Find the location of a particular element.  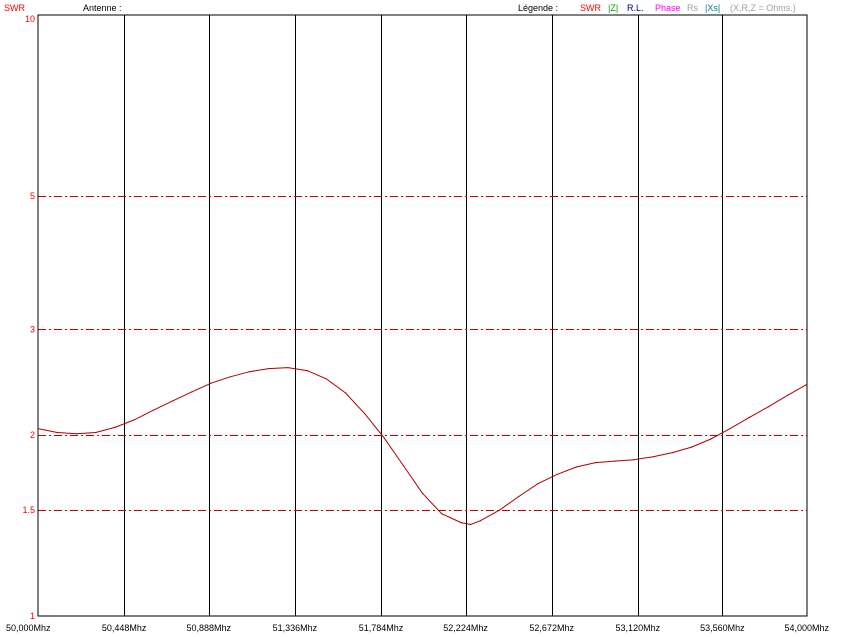

y-tick-label: 1.5 is located at coordinates (28, 510).